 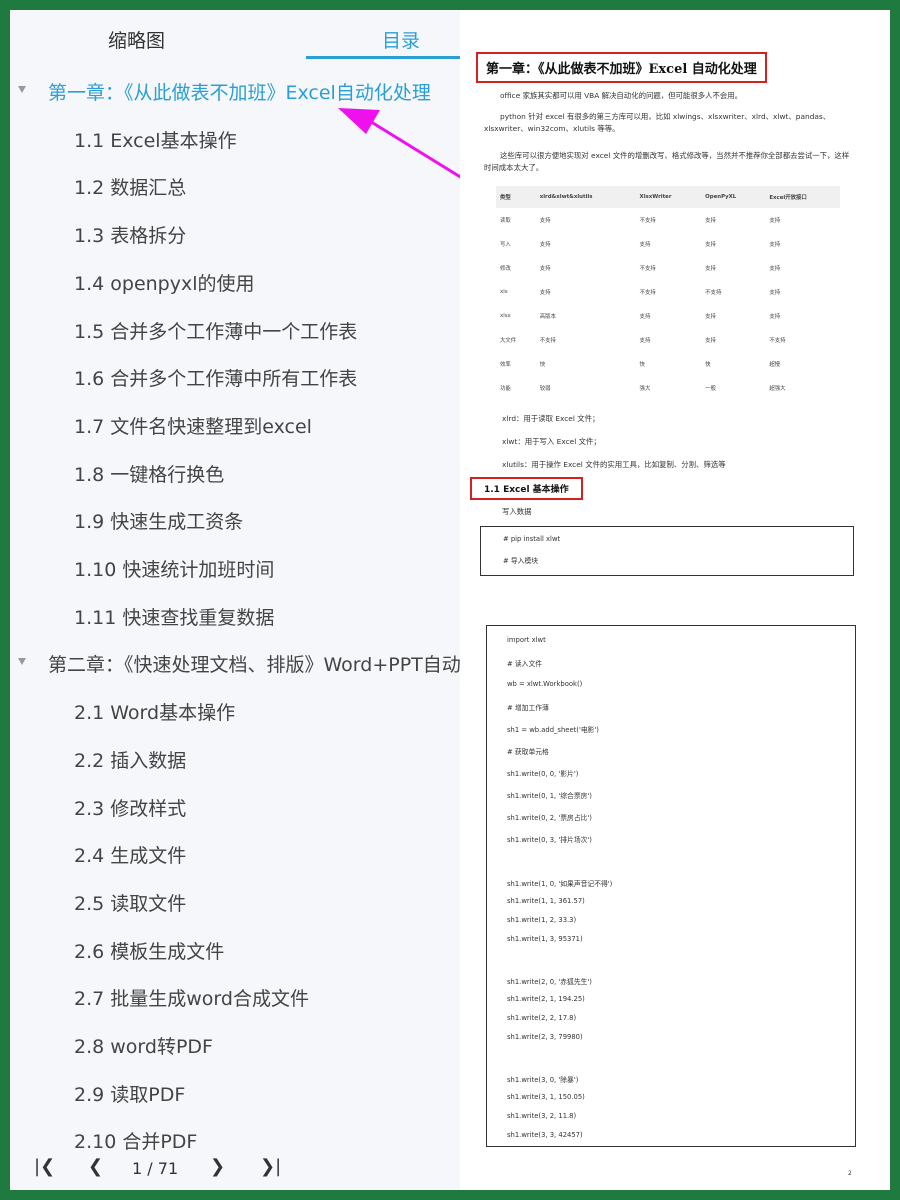 What do you see at coordinates (508, 341) in the screenshot?
I see `table-cell: 大文件` at bounding box center [508, 341].